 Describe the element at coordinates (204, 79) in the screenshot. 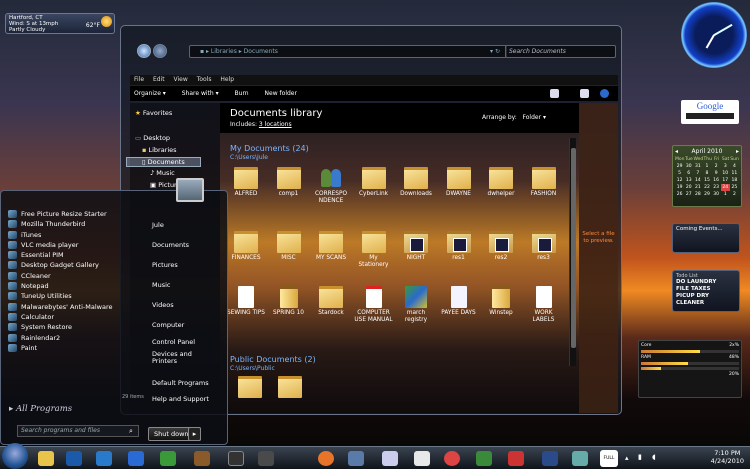

I see `menu-tools: Tools` at that location.